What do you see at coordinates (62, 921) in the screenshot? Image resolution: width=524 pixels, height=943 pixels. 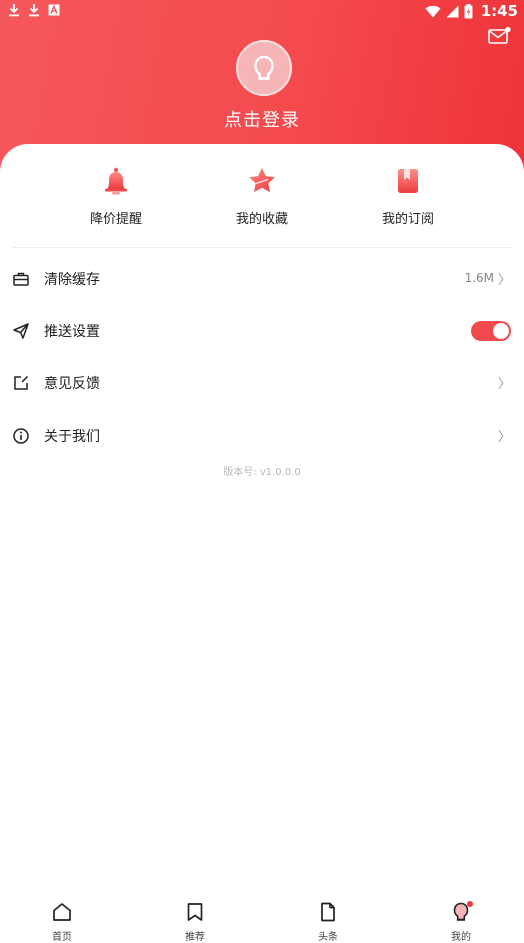 I see `nav-home: 首页` at bounding box center [62, 921].